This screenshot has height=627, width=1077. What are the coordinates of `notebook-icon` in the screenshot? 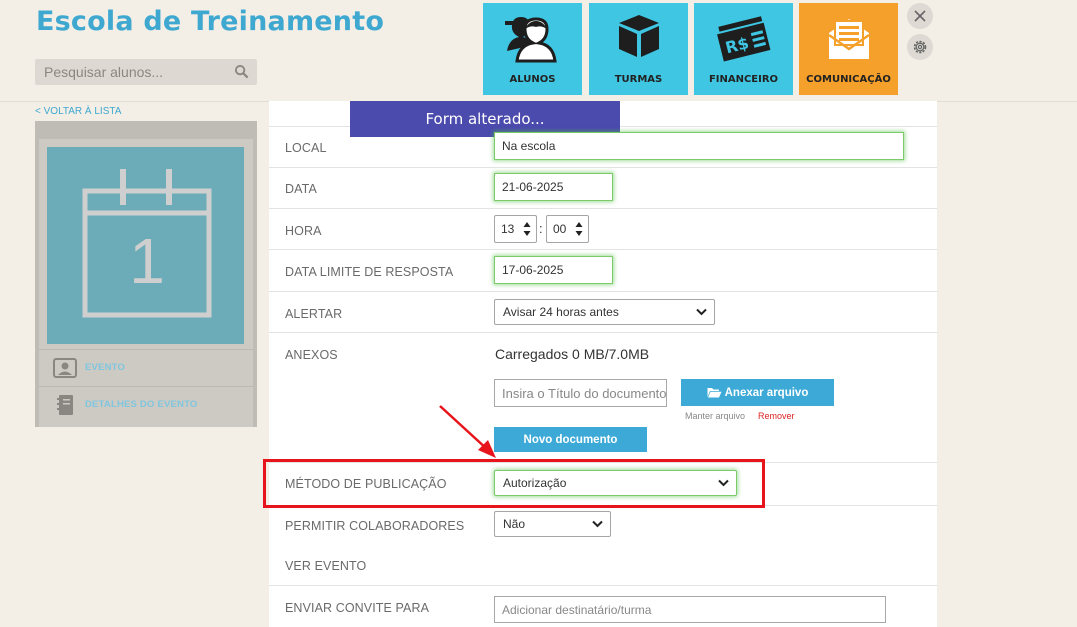 It's located at (65, 405).